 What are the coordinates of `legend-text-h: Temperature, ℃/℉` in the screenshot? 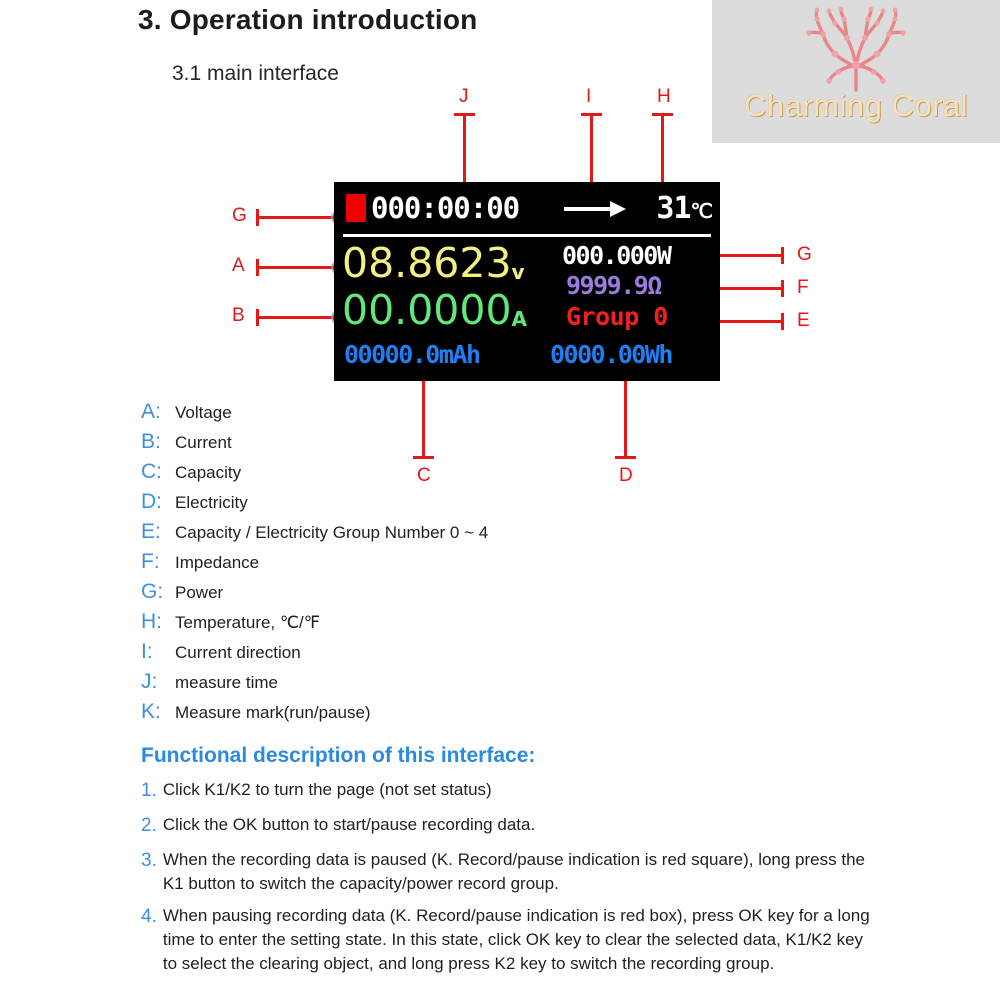 It's located at (247, 622).